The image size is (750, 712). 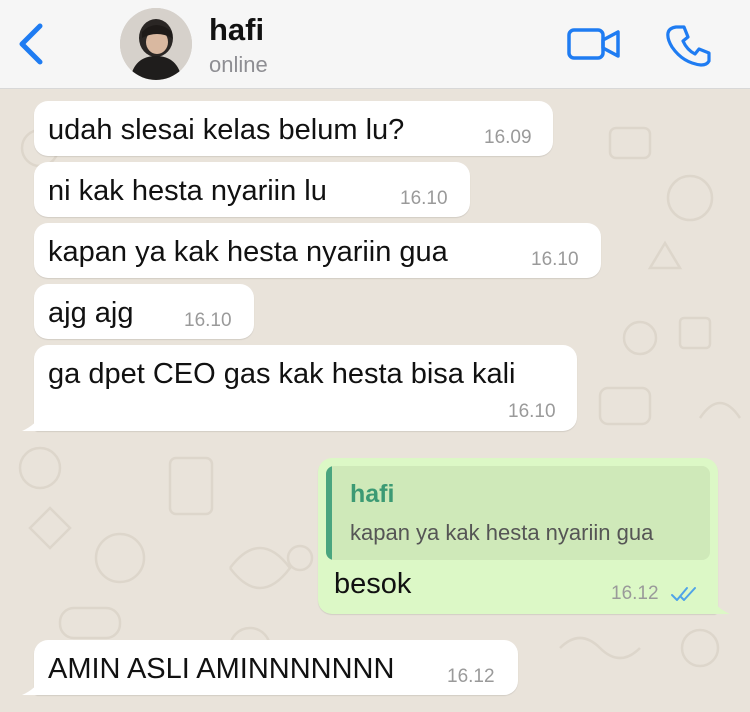 What do you see at coordinates (91, 313) in the screenshot?
I see `message-text: ajg ajg` at bounding box center [91, 313].